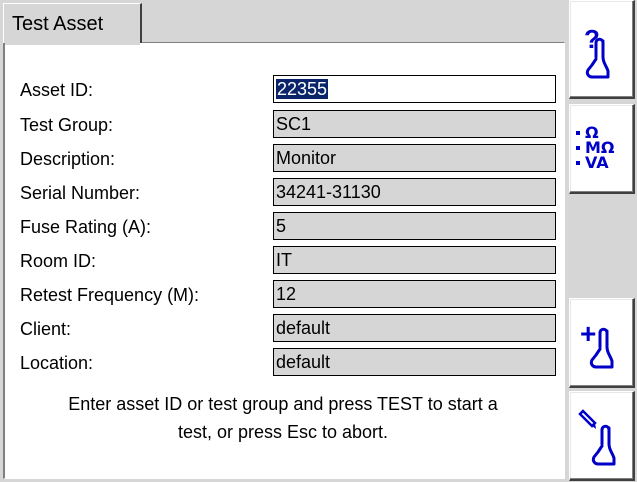 The width and height of the screenshot is (637, 482). I want to click on fuse-rating-label: Fuse Rating (A):, so click(86, 227).